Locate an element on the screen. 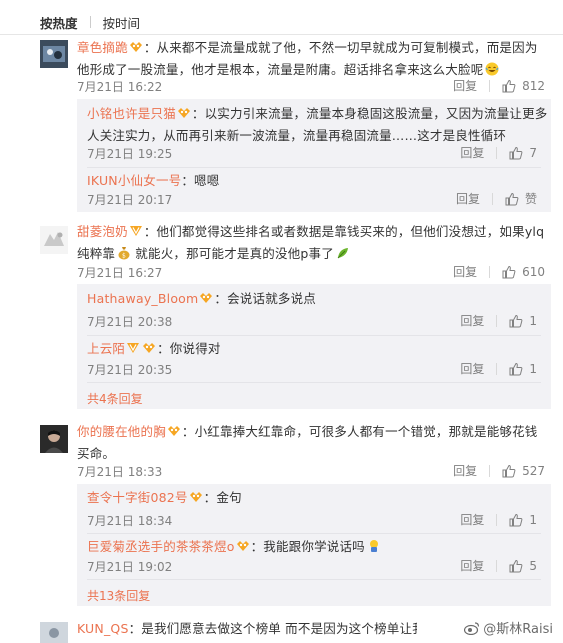  comment-username: KUN_QS is located at coordinates (103, 628).